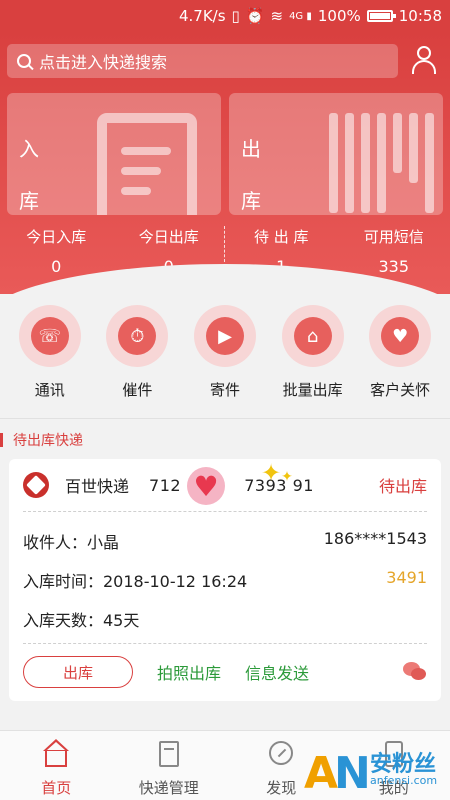 This screenshot has height=800, width=450. Describe the element at coordinates (296, 16) in the screenshot. I see `signal-tag: 4G` at that location.